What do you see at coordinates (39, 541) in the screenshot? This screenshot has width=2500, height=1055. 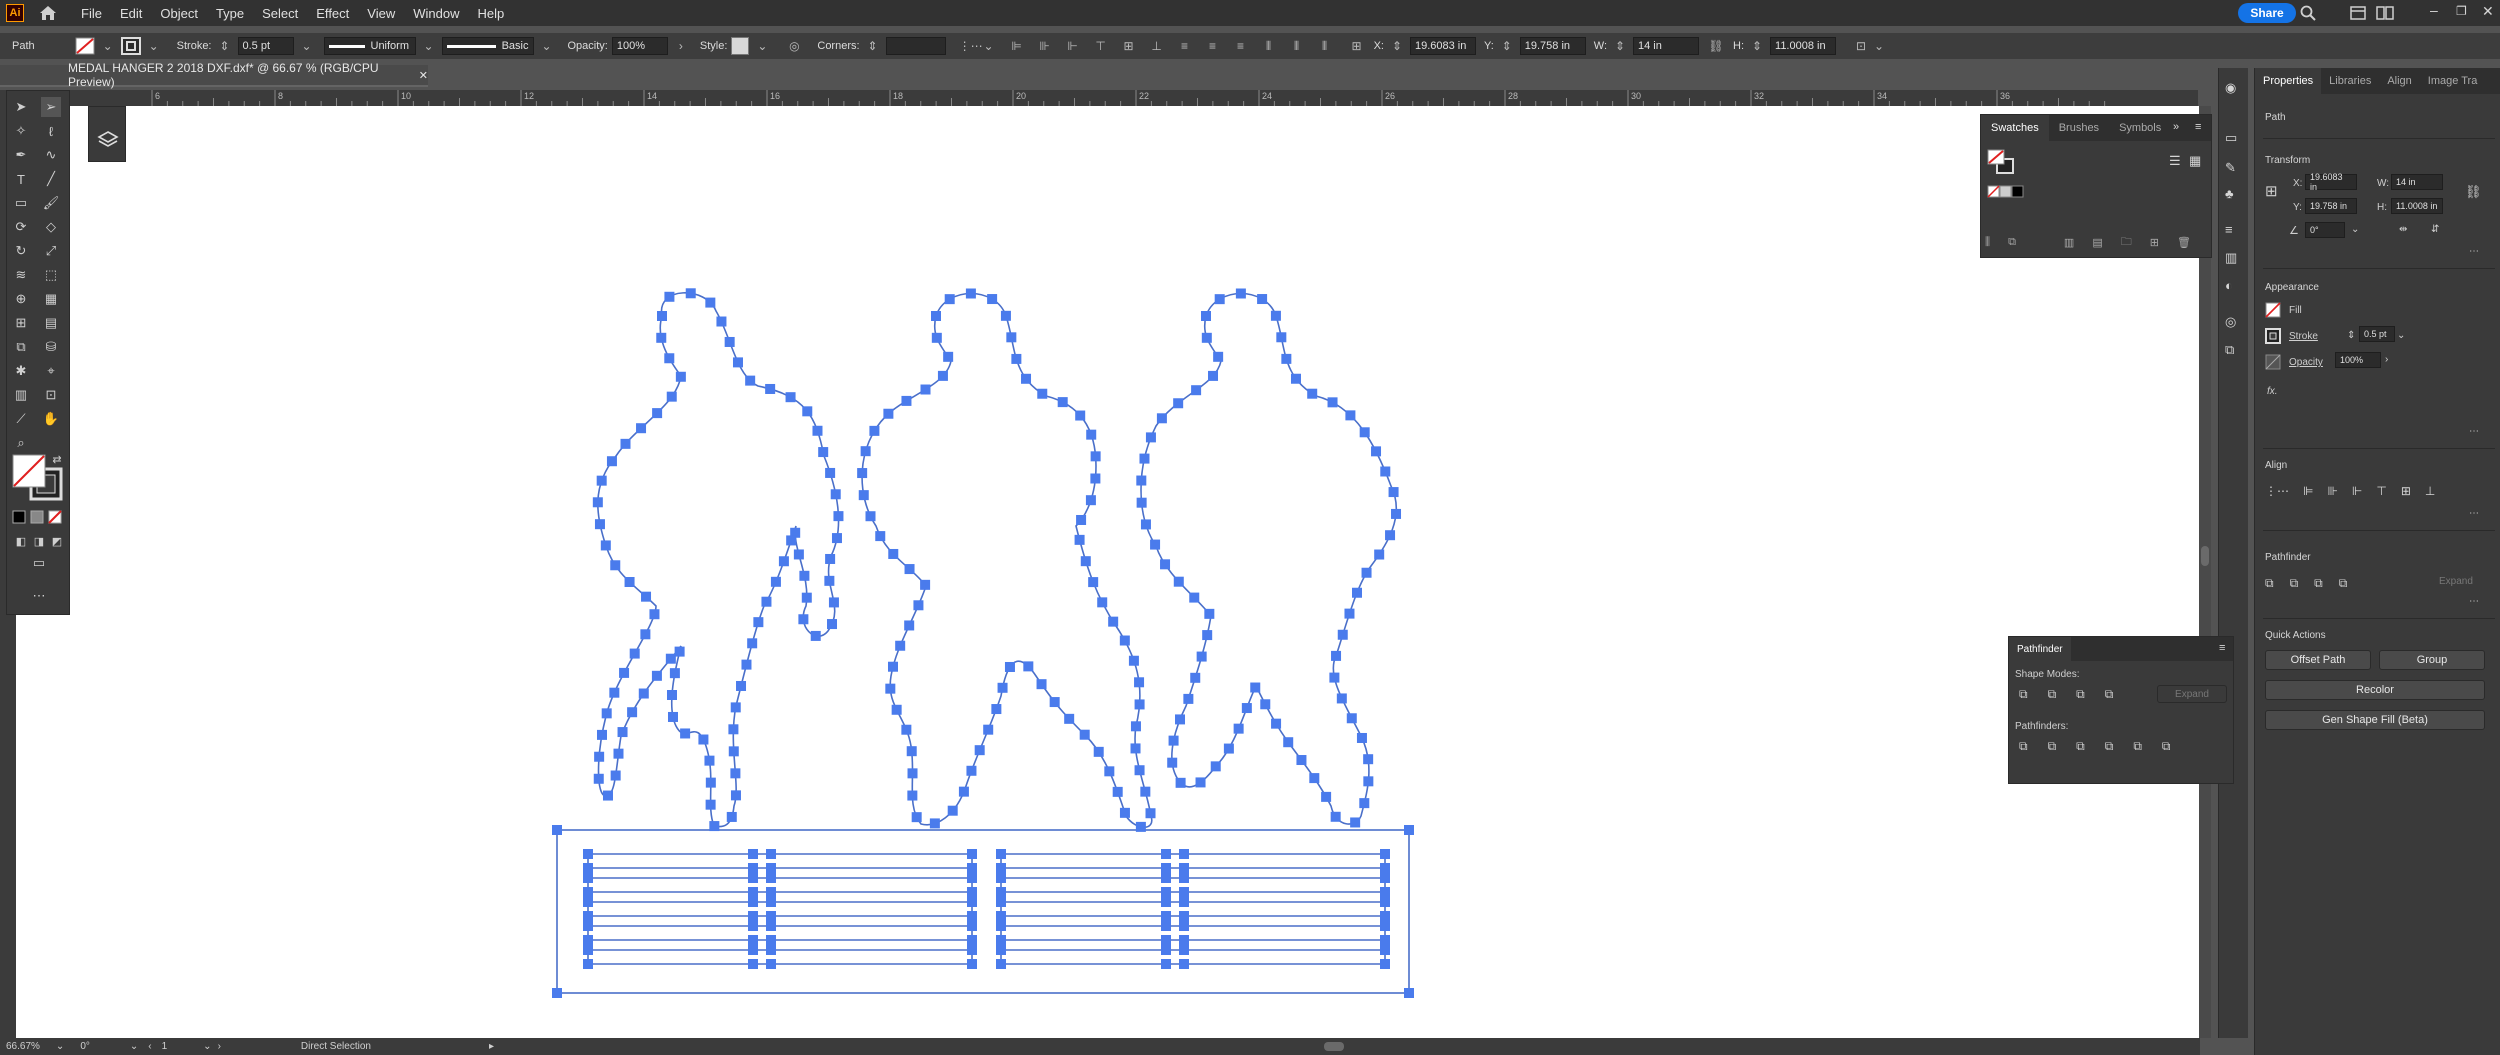 I see `draw-behind-icon: ◨` at bounding box center [39, 541].